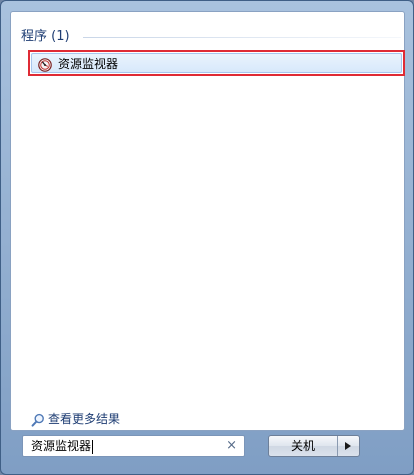 Image resolution: width=414 pixels, height=475 pixels. I want to click on shutdown-options-button, so click(348, 446).